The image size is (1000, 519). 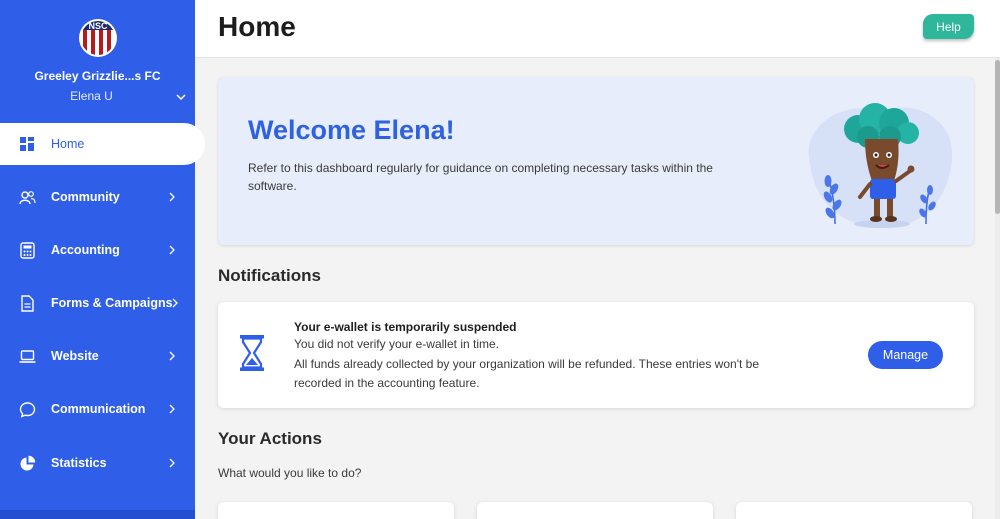 I want to click on sidebar-item-label: Website, so click(x=75, y=356).